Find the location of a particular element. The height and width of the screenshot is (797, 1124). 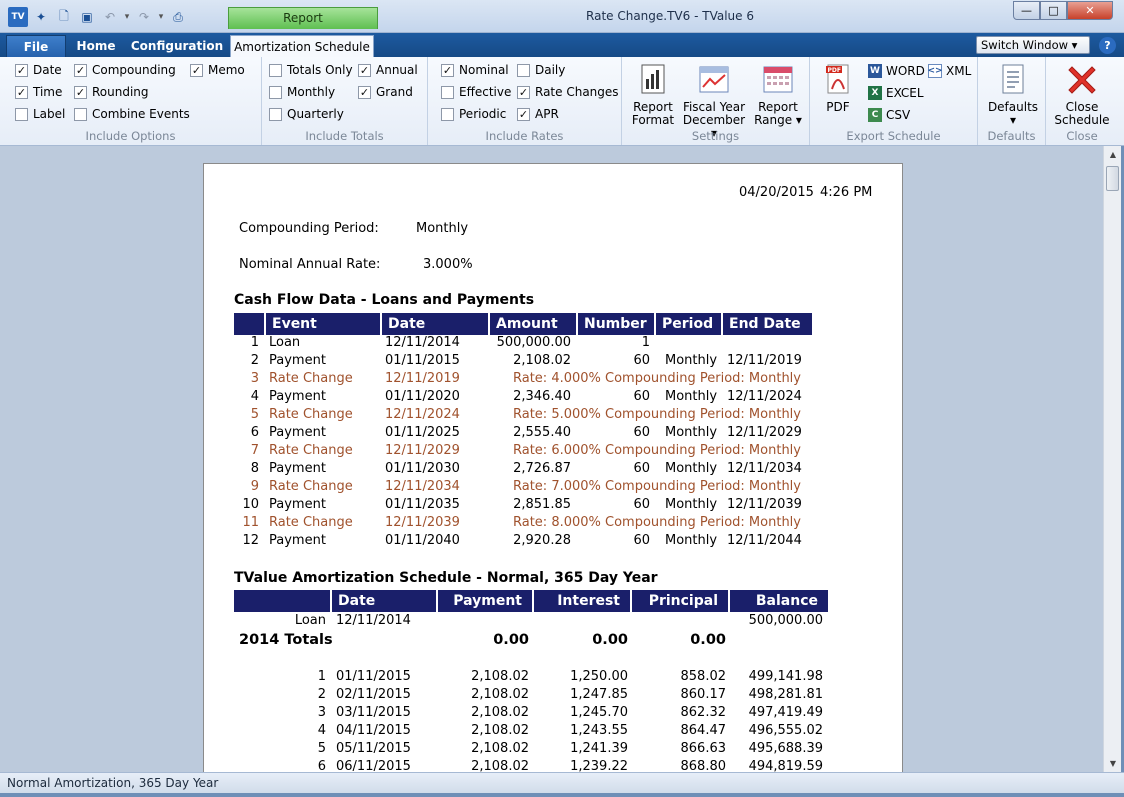

row-number: 1 is located at coordinates (254, 342).